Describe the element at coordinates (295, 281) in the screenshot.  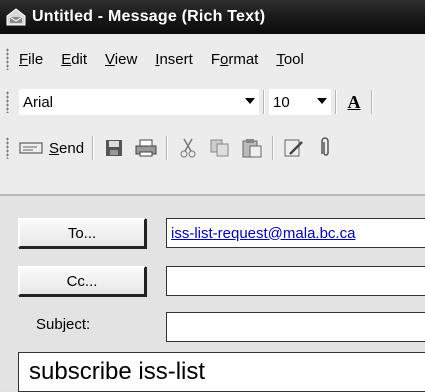
I see `cc-field` at that location.